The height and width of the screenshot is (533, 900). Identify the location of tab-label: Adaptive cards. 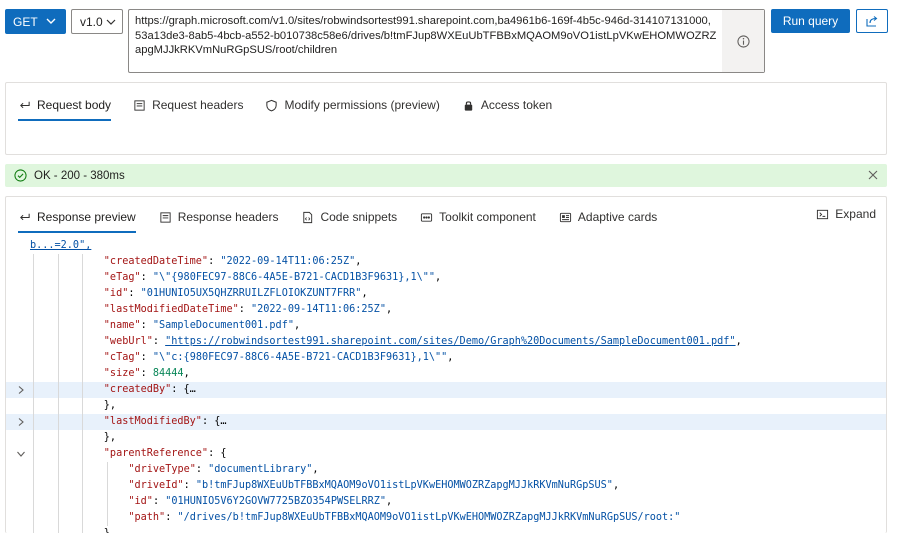
(617, 217).